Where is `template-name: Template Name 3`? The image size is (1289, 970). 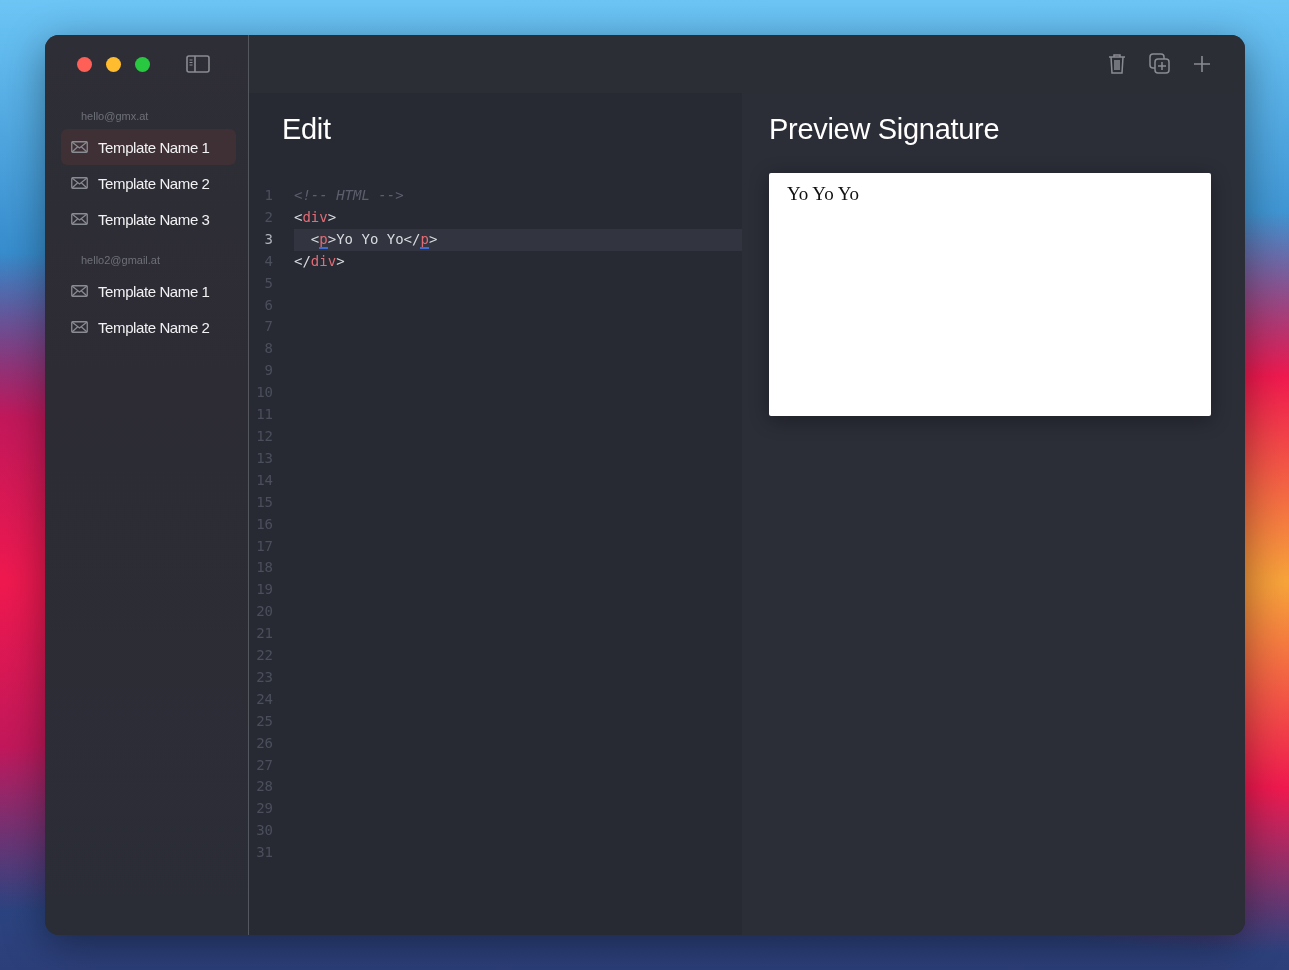 template-name: Template Name 3 is located at coordinates (154, 219).